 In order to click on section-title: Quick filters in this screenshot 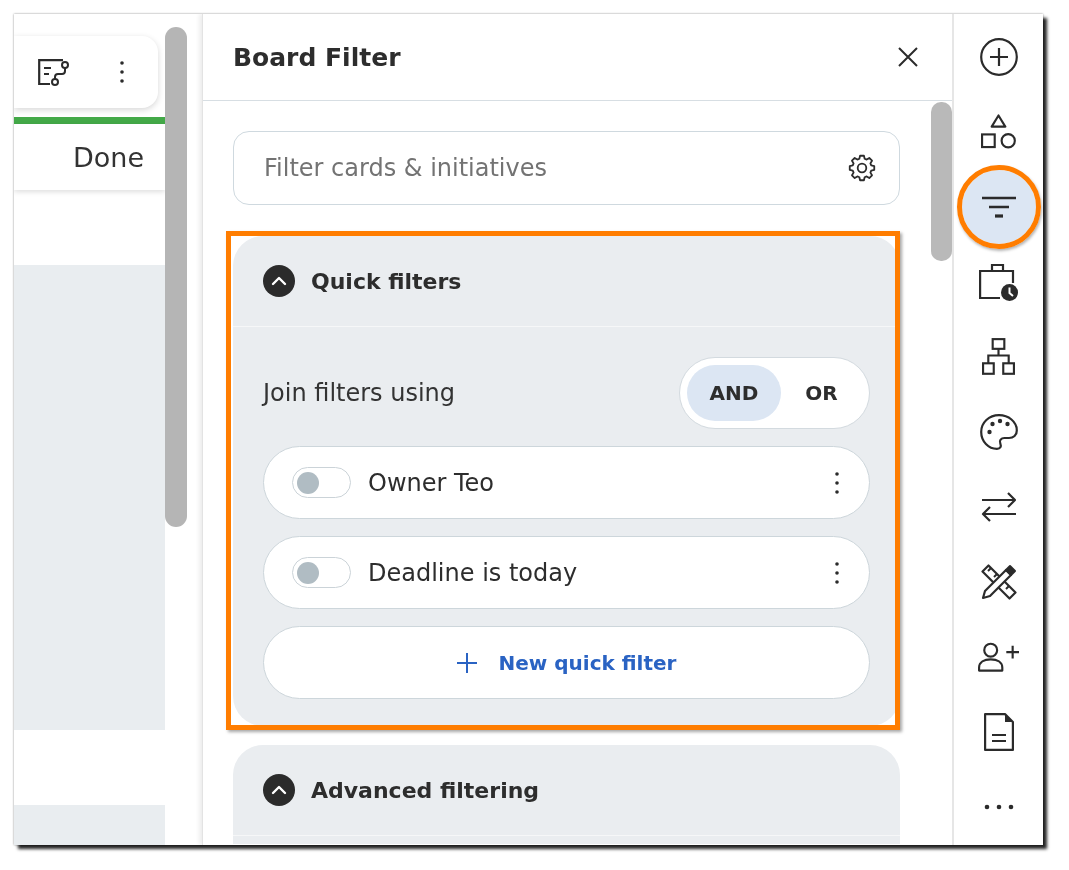, I will do `click(386, 281)`.